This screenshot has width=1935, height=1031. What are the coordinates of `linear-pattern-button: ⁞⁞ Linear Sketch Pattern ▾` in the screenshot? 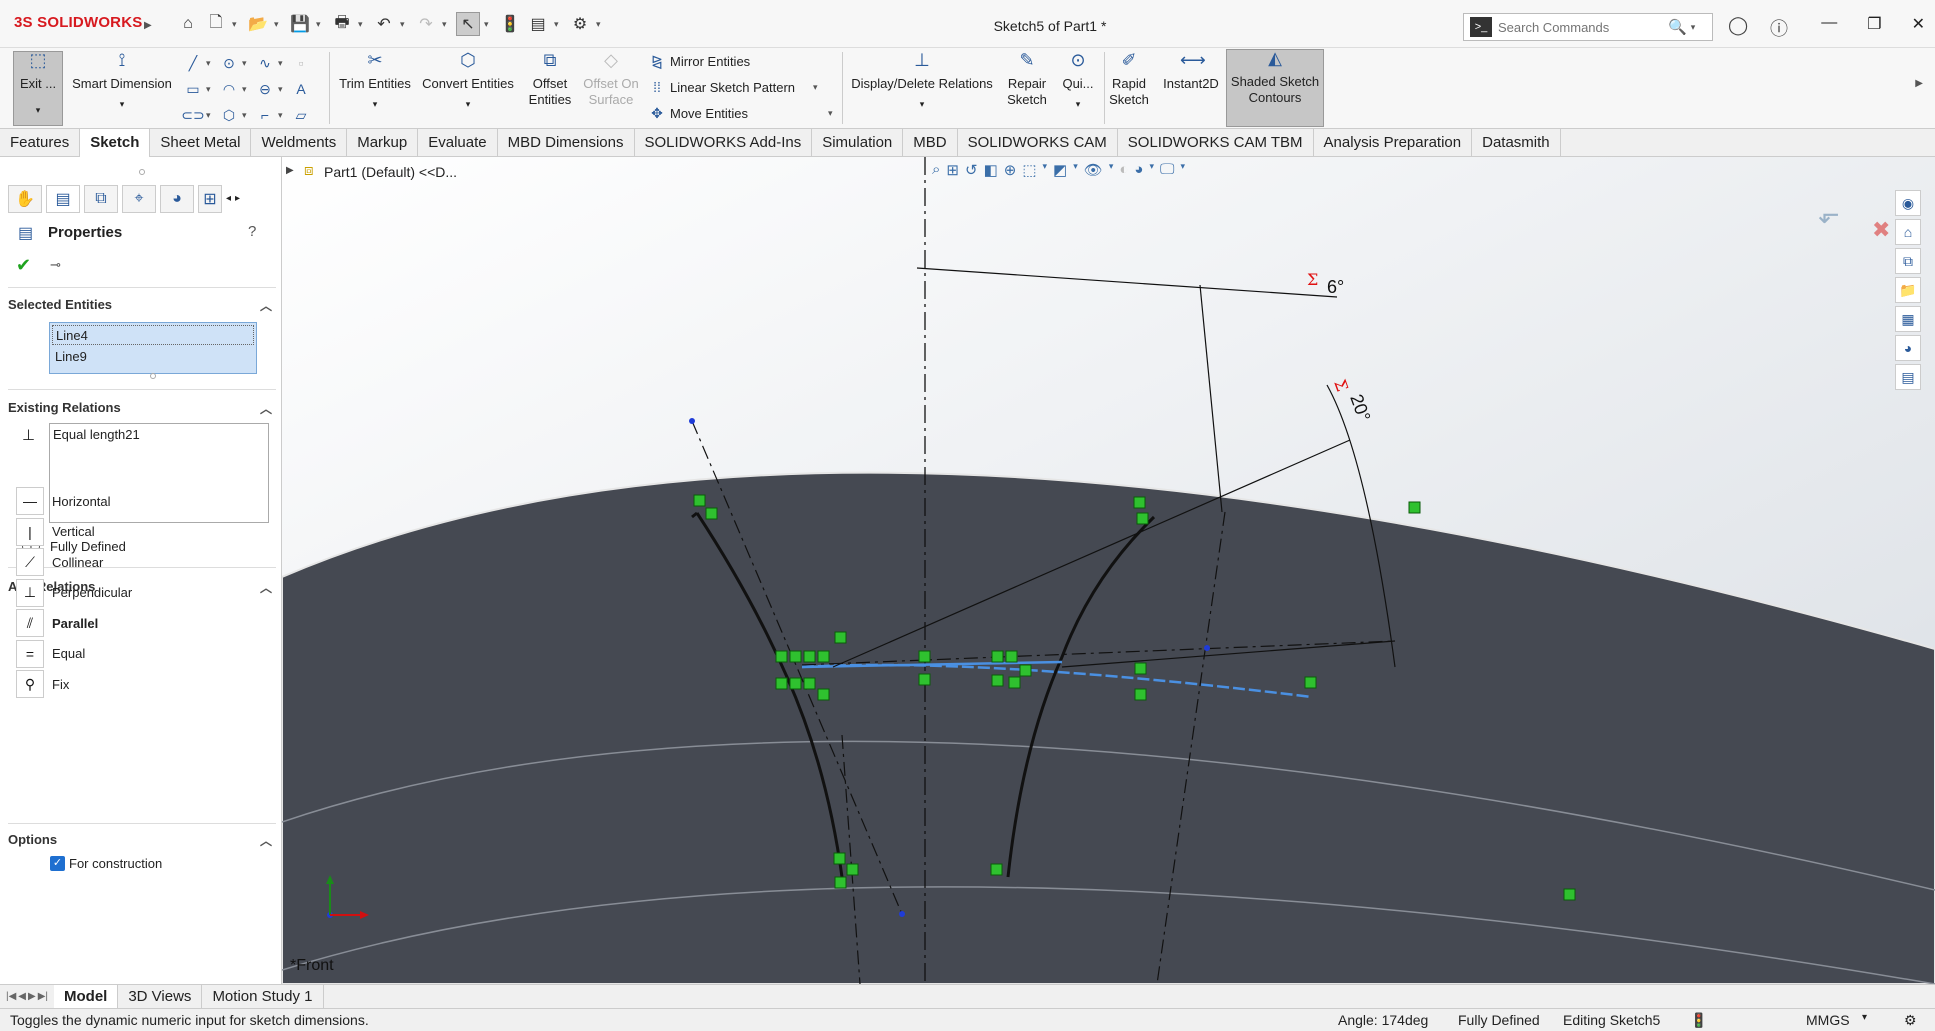 It's located at (735, 87).